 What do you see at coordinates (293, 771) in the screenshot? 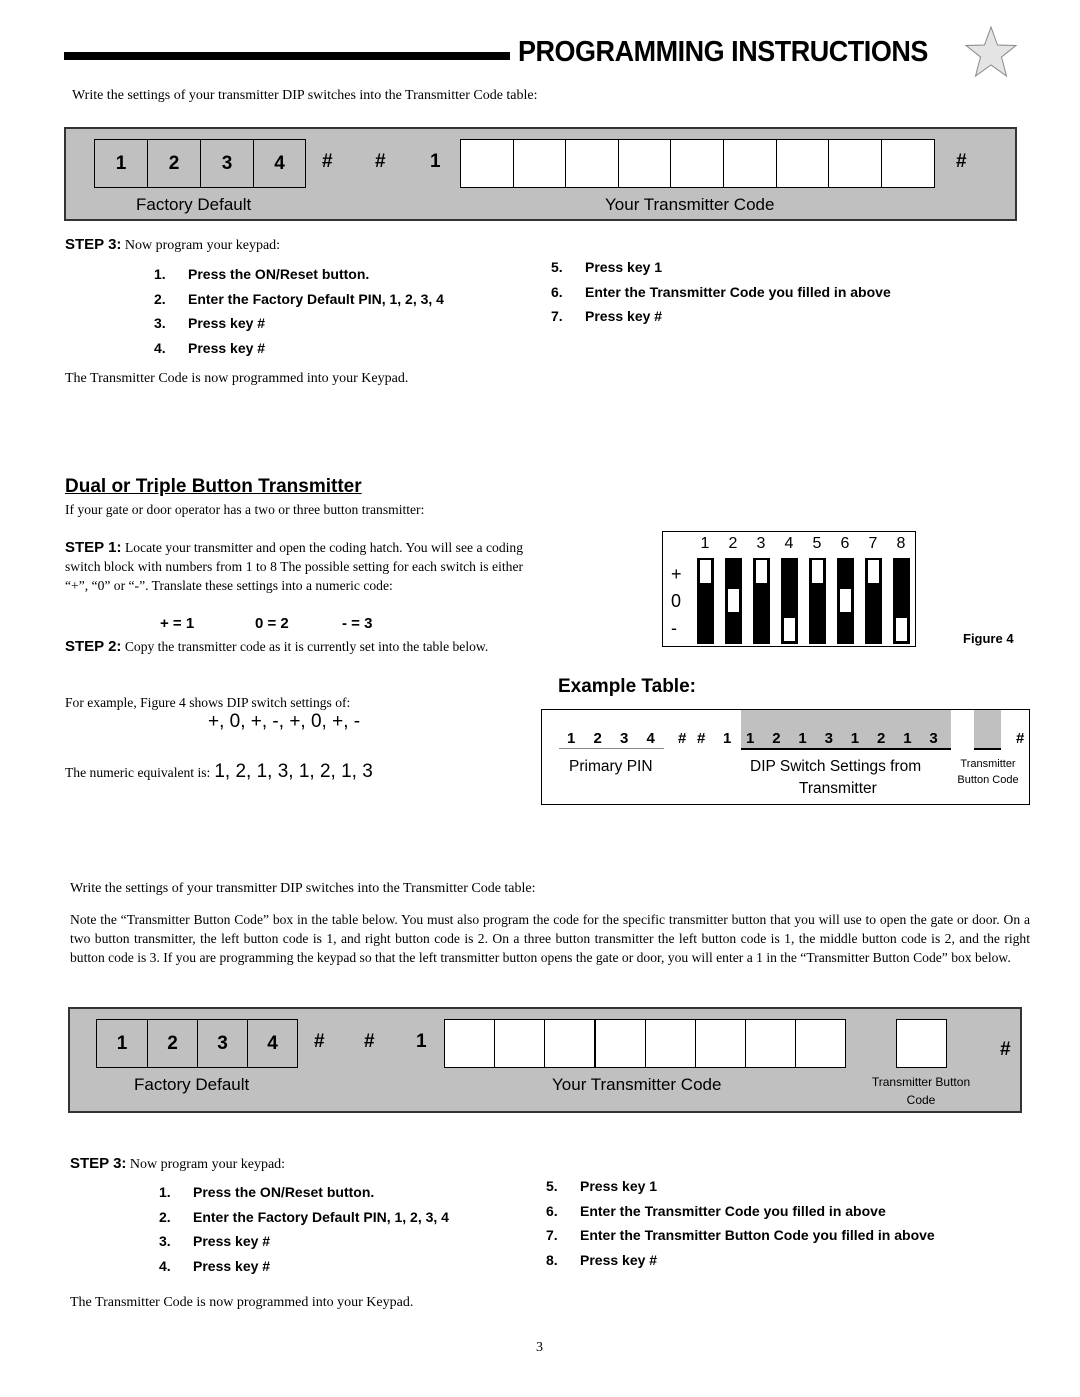
I see `numeric-value: 1, 2, 1, 3, 1, 2, 1, 3` at bounding box center [293, 771].